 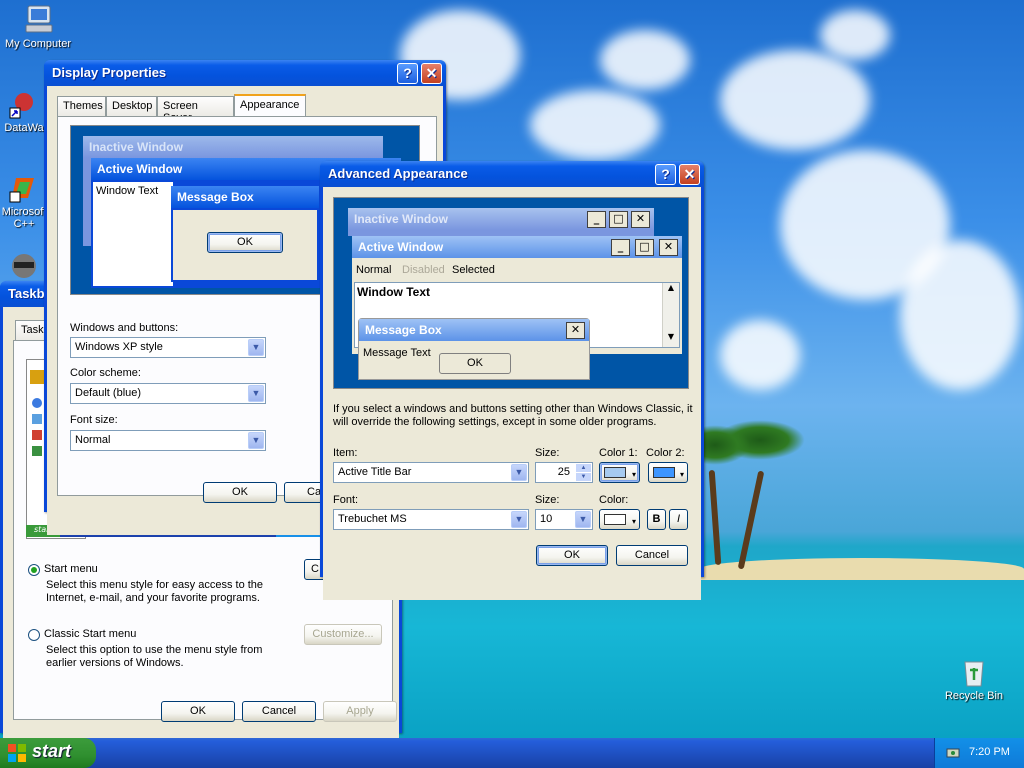 I want to click on font-size-select: 10 ▼, so click(x=564, y=519).